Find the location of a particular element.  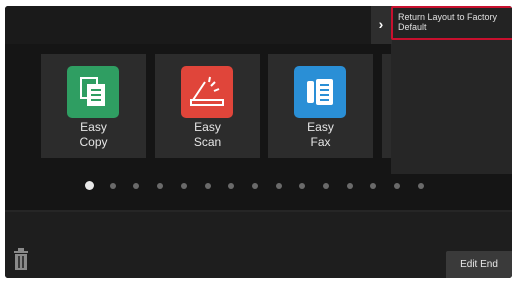

return-layout-default-item: Return Layout to Factory Default is located at coordinates (451, 23).